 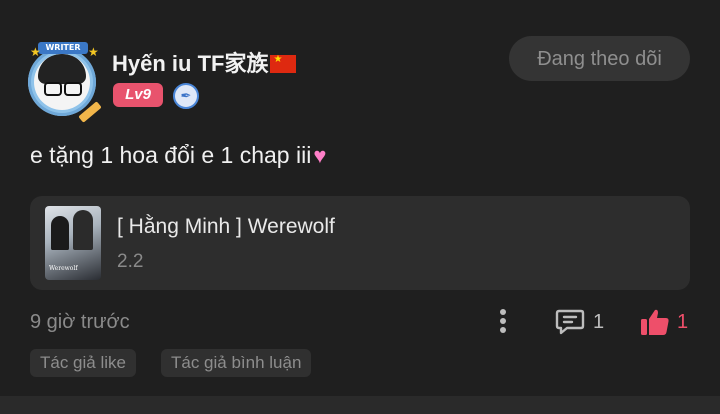 What do you see at coordinates (80, 322) in the screenshot?
I see `timestamp: 9 giờ trước` at bounding box center [80, 322].